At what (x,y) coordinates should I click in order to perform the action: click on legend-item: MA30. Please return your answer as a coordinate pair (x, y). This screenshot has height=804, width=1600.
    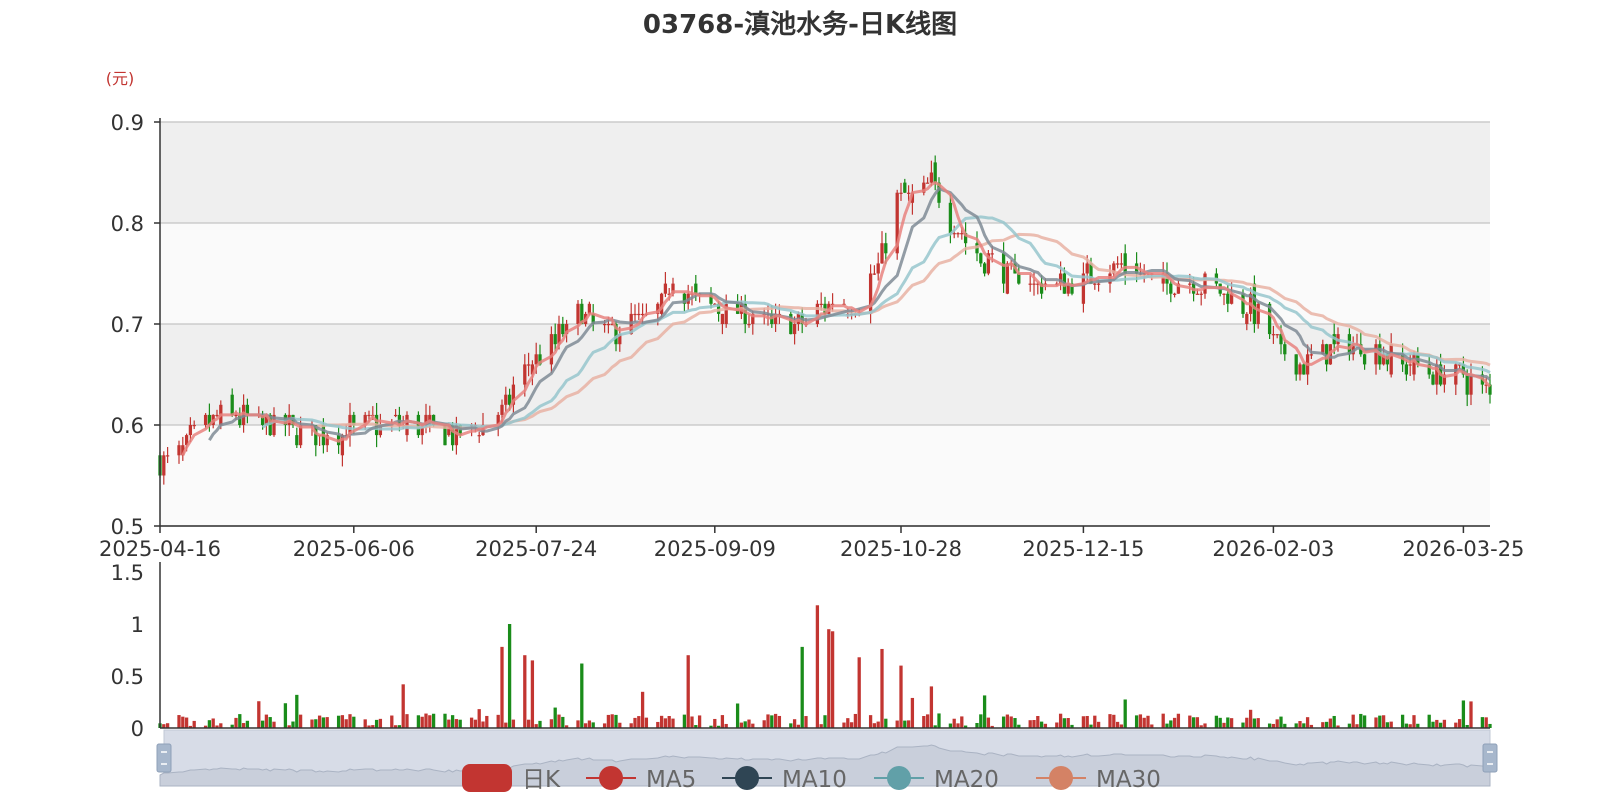
    Looking at the image, I should click on (1098, 779).